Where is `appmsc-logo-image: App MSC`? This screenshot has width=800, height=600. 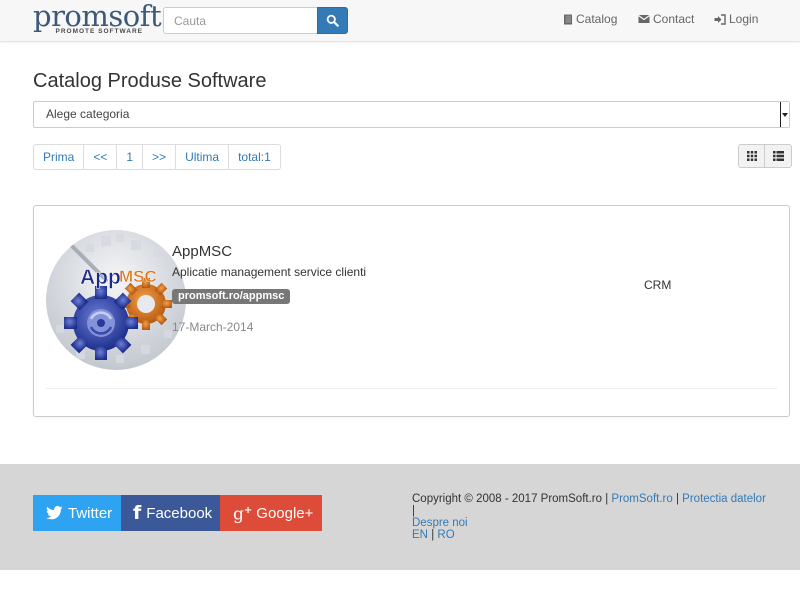
appmsc-logo-image: App MSC is located at coordinates (116, 300).